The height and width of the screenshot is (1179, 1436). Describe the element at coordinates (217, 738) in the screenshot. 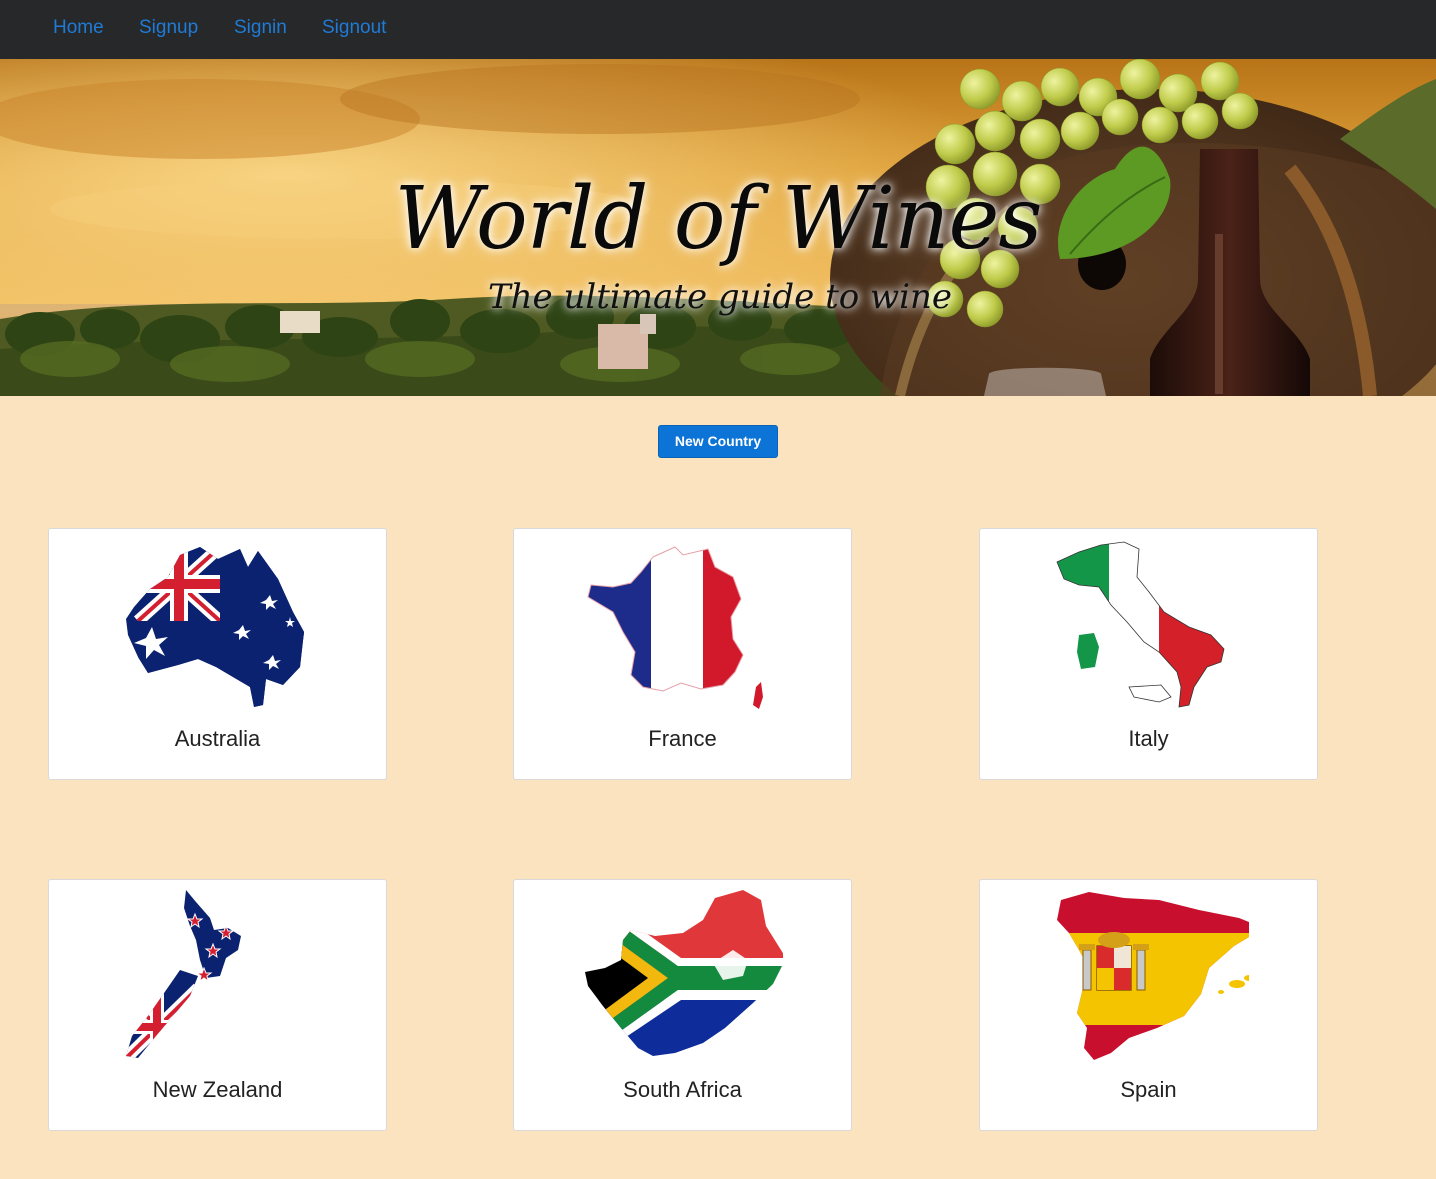

I see `country-name: Australia` at that location.